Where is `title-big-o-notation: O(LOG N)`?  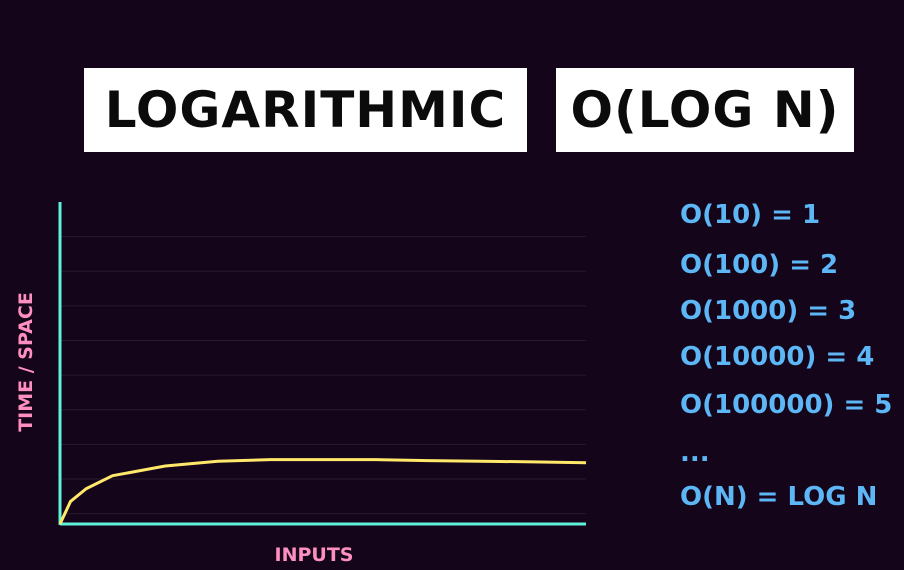 title-big-o-notation: O(LOG N) is located at coordinates (705, 110).